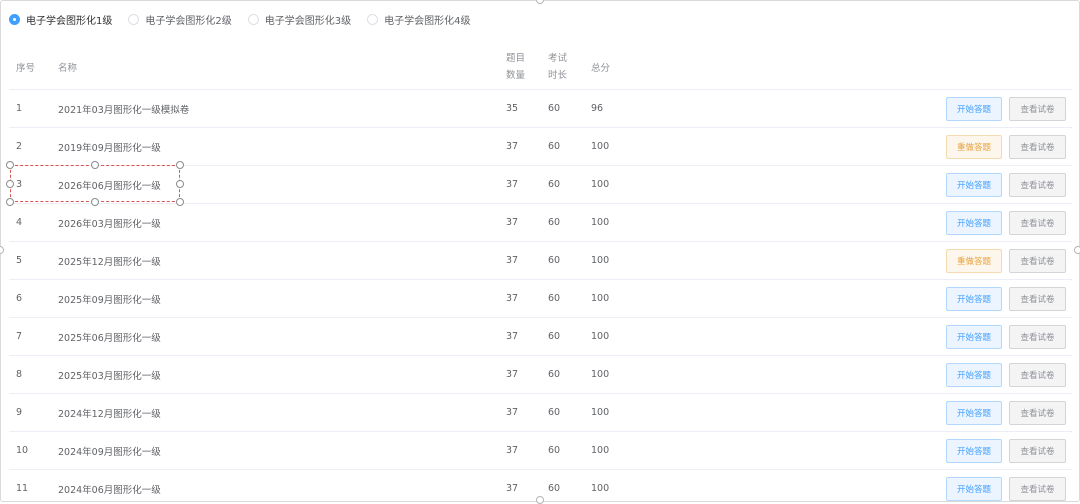 The height and width of the screenshot is (504, 1080). I want to click on header-duration: 考试 时长, so click(557, 67).